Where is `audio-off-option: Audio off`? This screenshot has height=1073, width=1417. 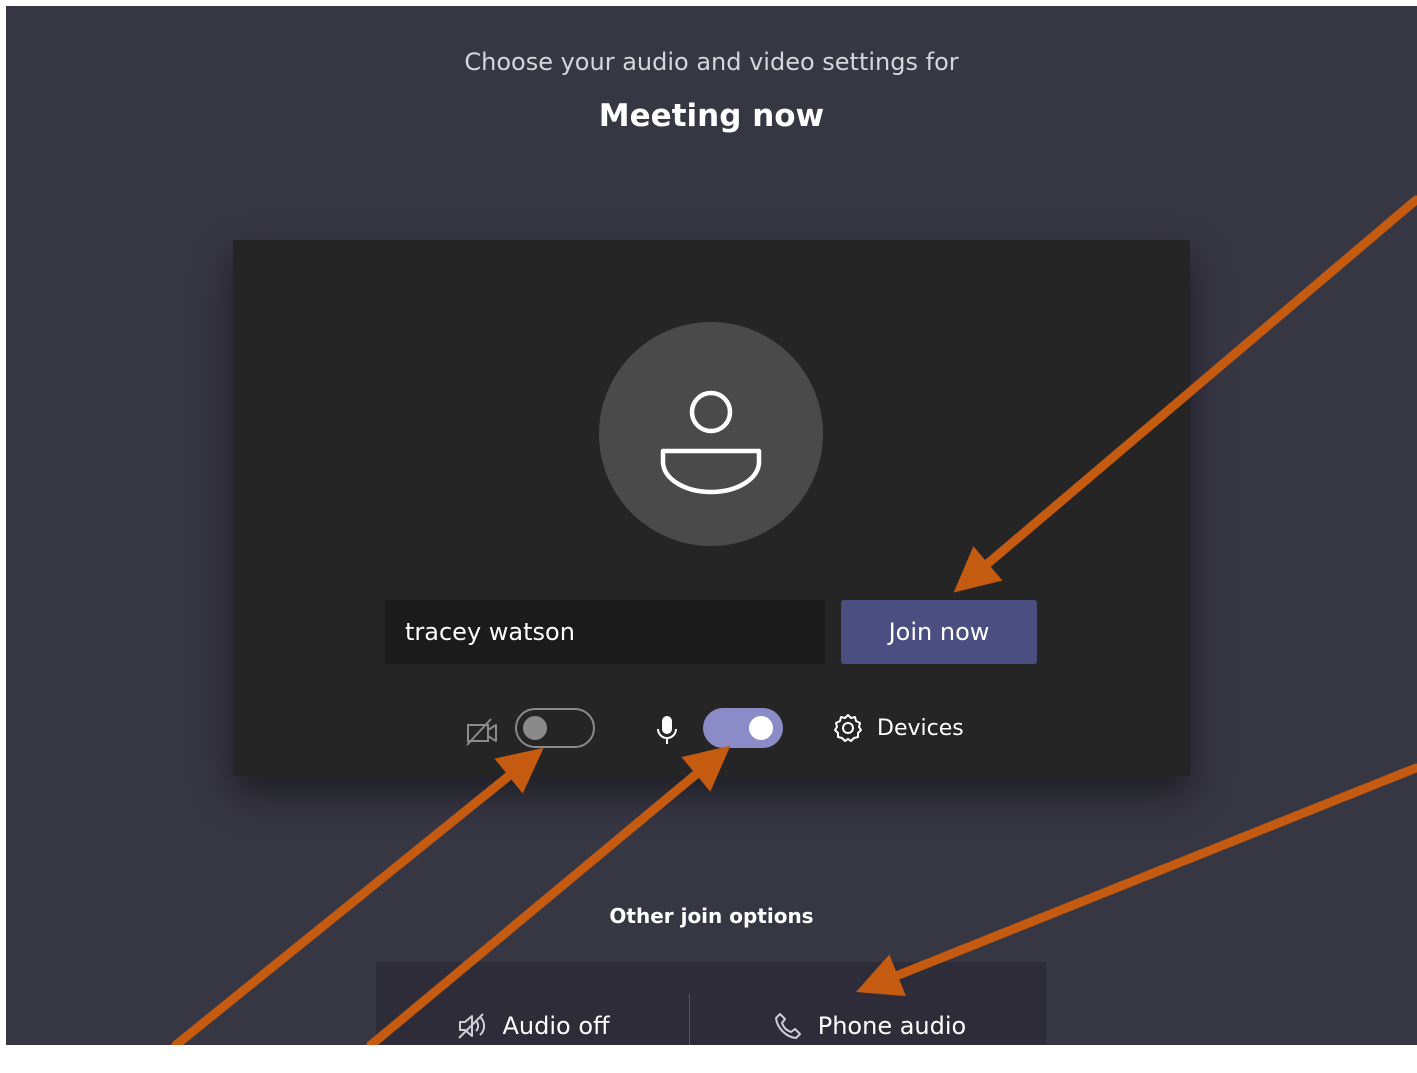
audio-off-option: Audio off is located at coordinates (533, 1003).